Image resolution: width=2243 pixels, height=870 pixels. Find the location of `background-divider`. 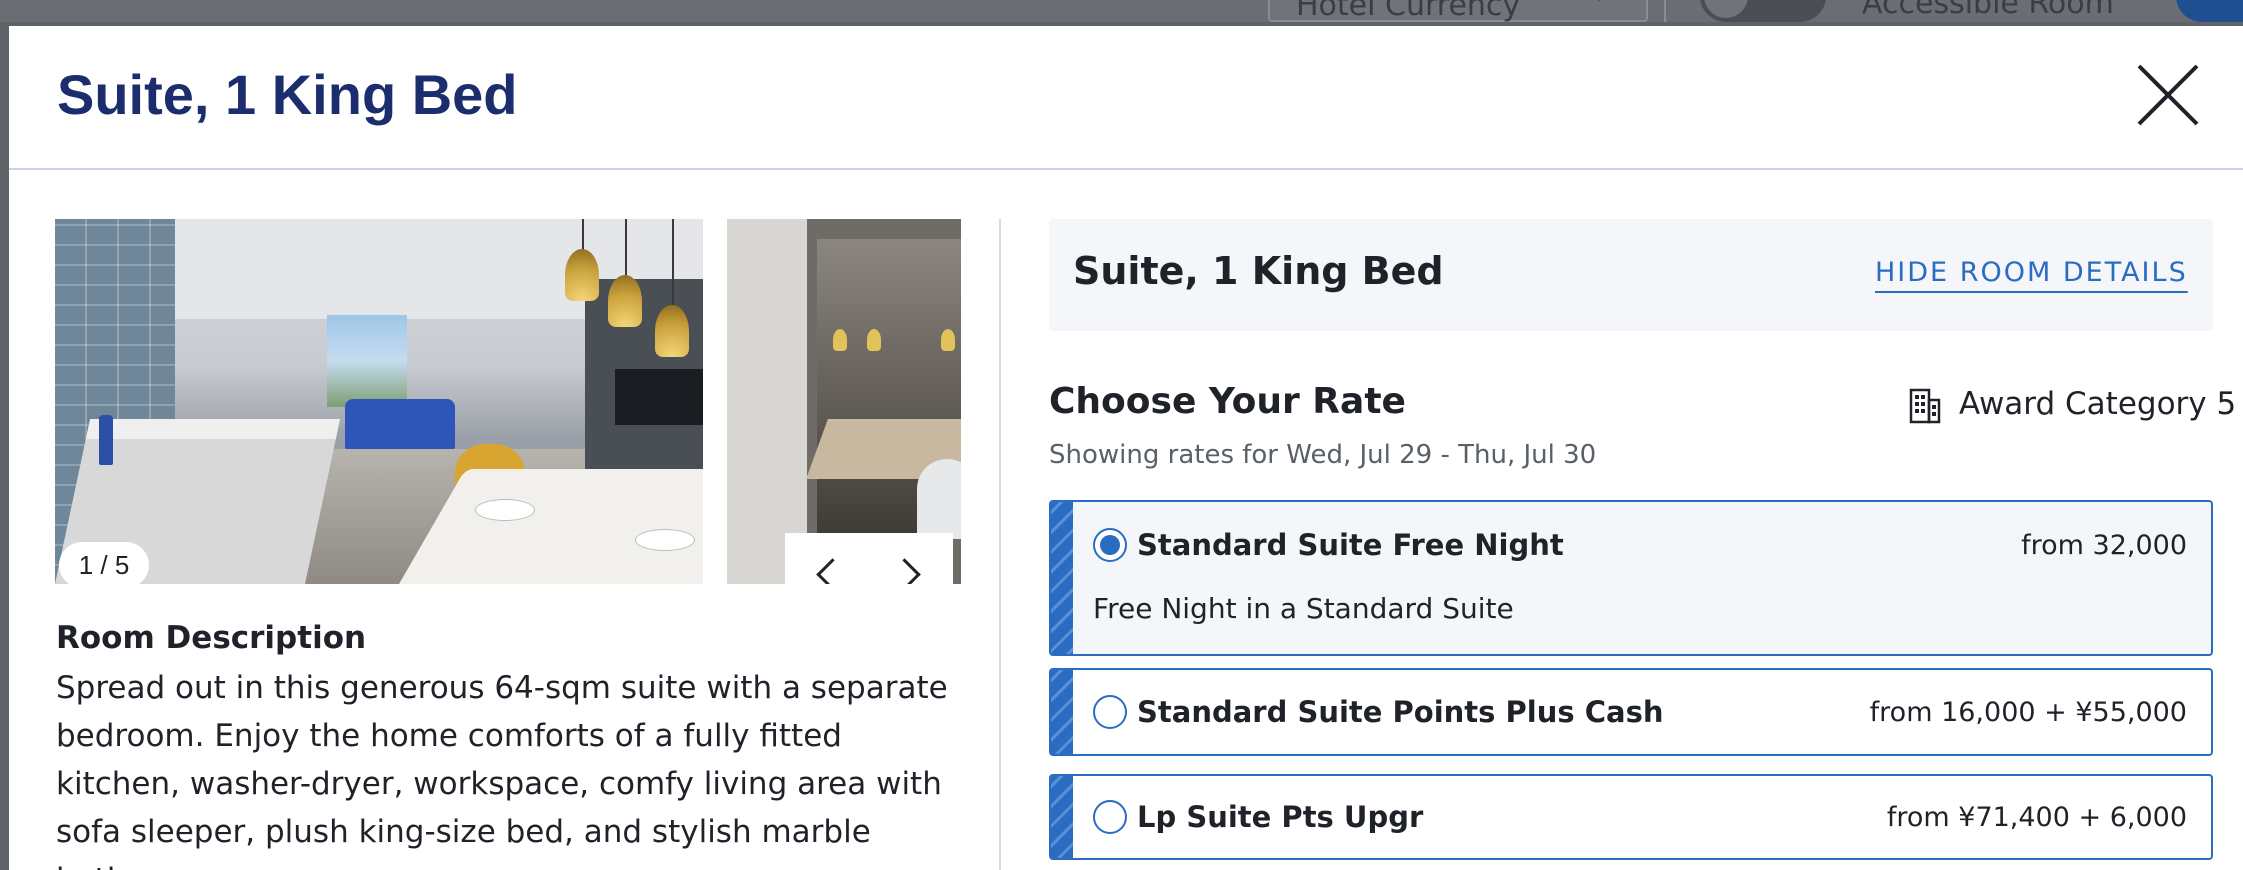

background-divider is located at coordinates (1665, 11).